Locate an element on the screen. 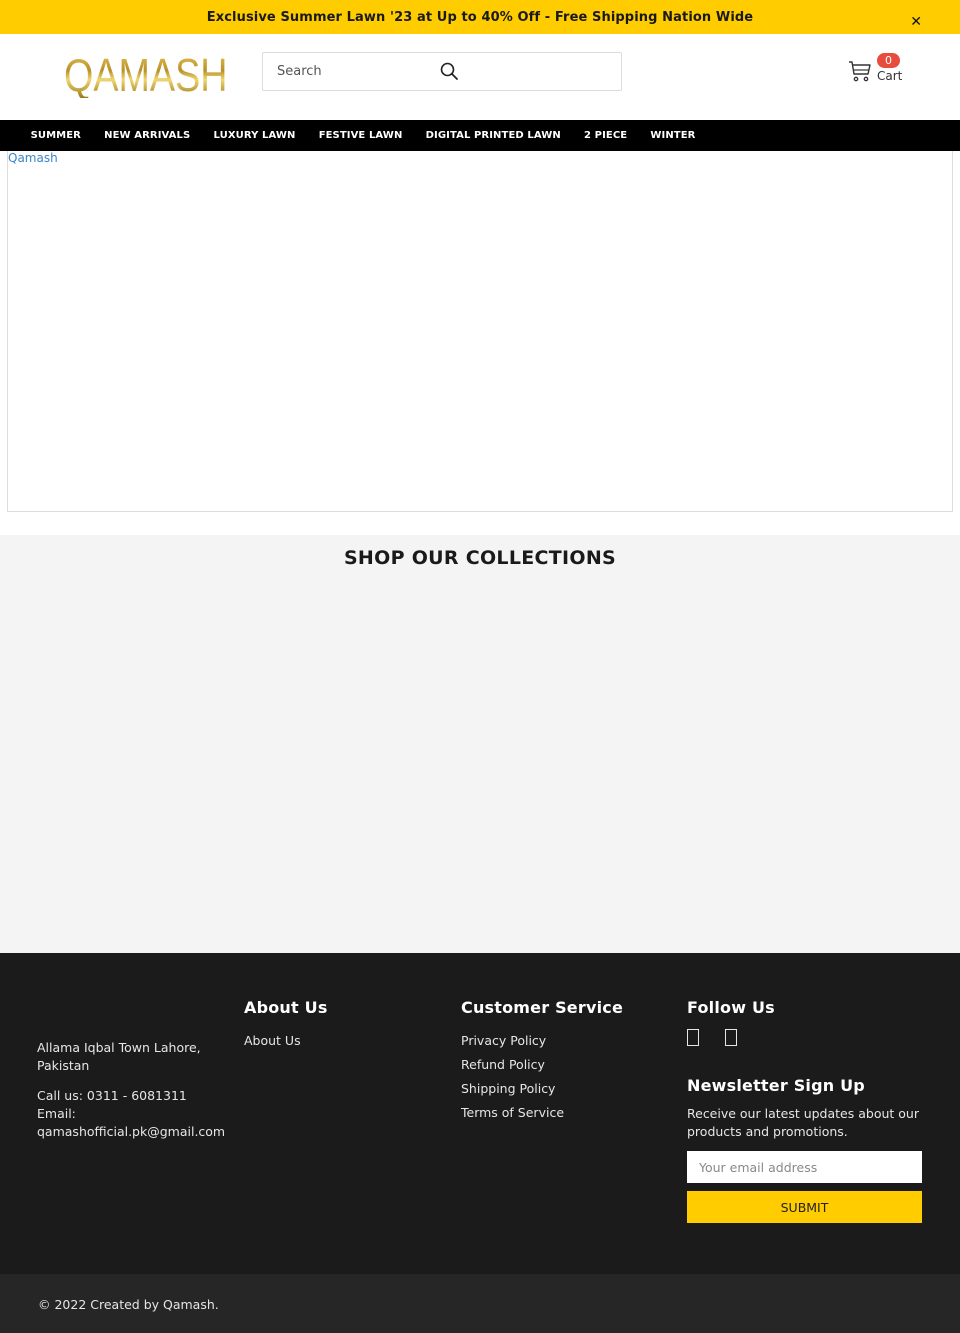  footer-email: qamashofficial.pk@gmail.com is located at coordinates (131, 1132).